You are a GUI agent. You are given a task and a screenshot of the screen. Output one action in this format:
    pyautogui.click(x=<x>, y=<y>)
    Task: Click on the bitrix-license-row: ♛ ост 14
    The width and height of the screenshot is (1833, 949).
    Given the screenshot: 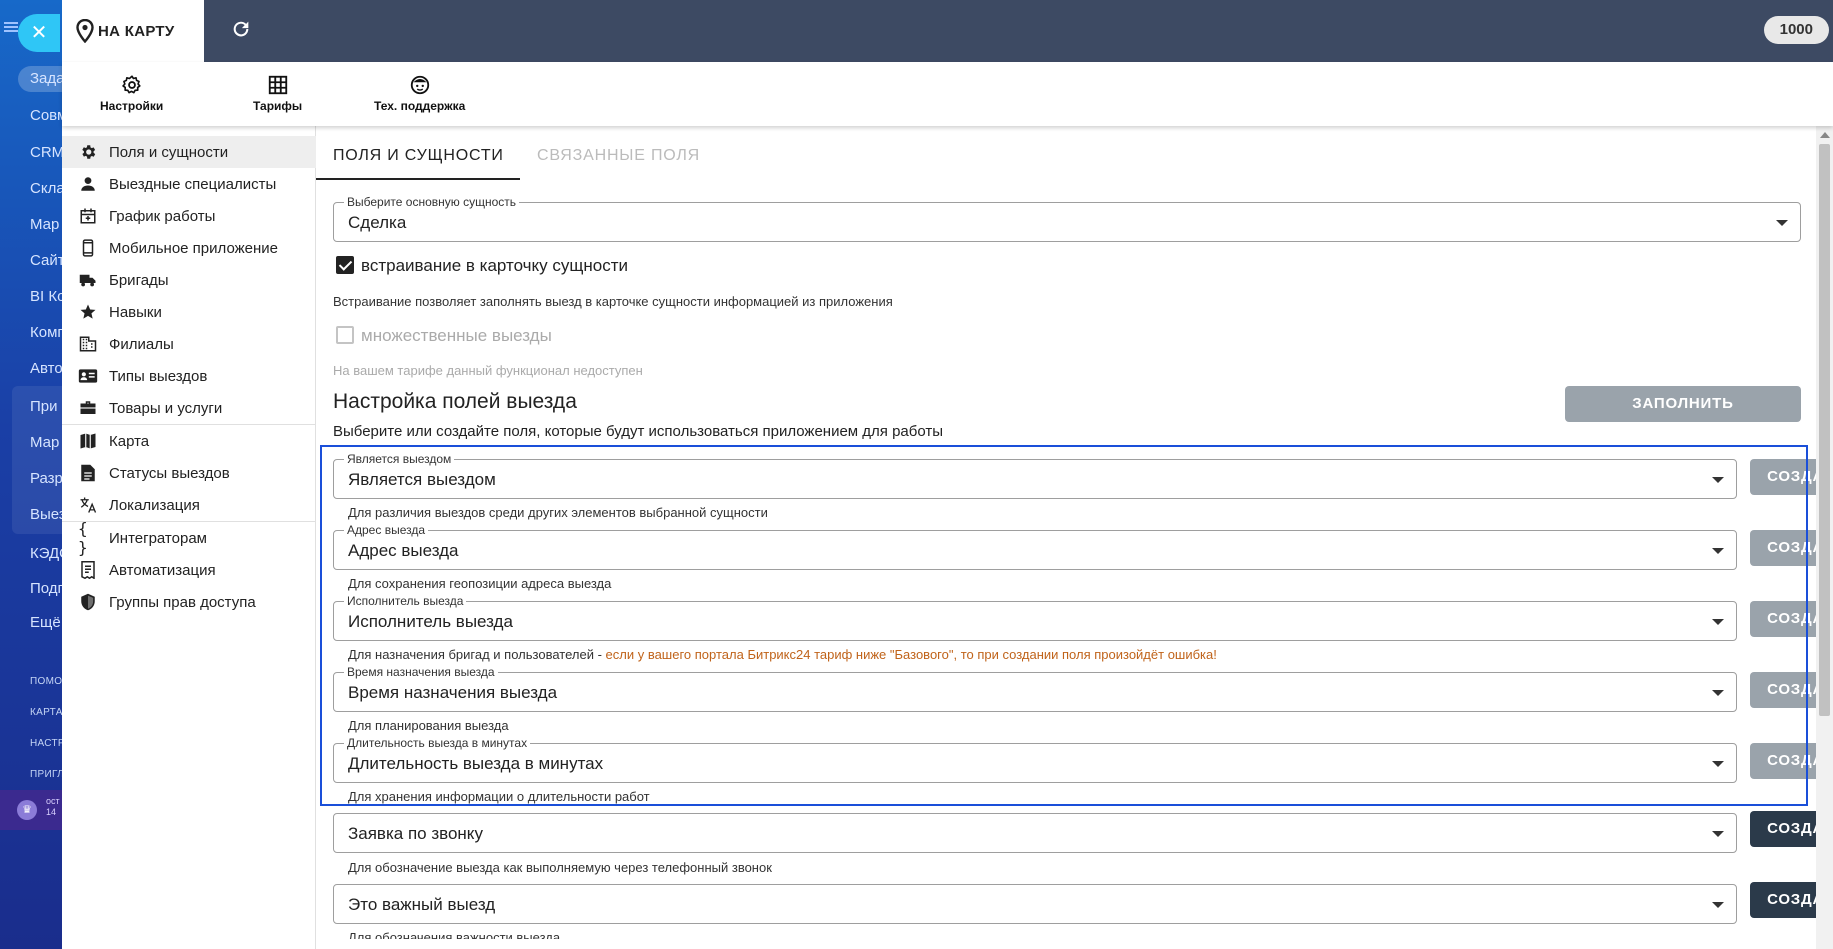 What is the action you would take?
    pyautogui.click(x=31, y=810)
    